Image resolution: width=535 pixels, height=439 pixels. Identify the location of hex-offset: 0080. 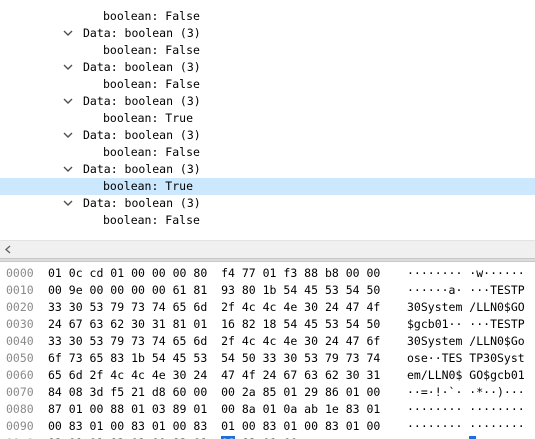
(20, 409).